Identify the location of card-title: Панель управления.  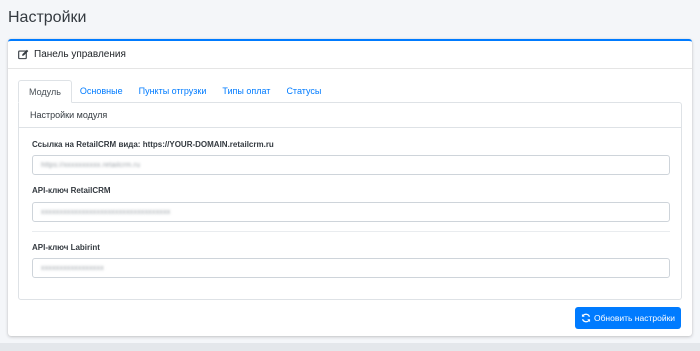
(80, 54).